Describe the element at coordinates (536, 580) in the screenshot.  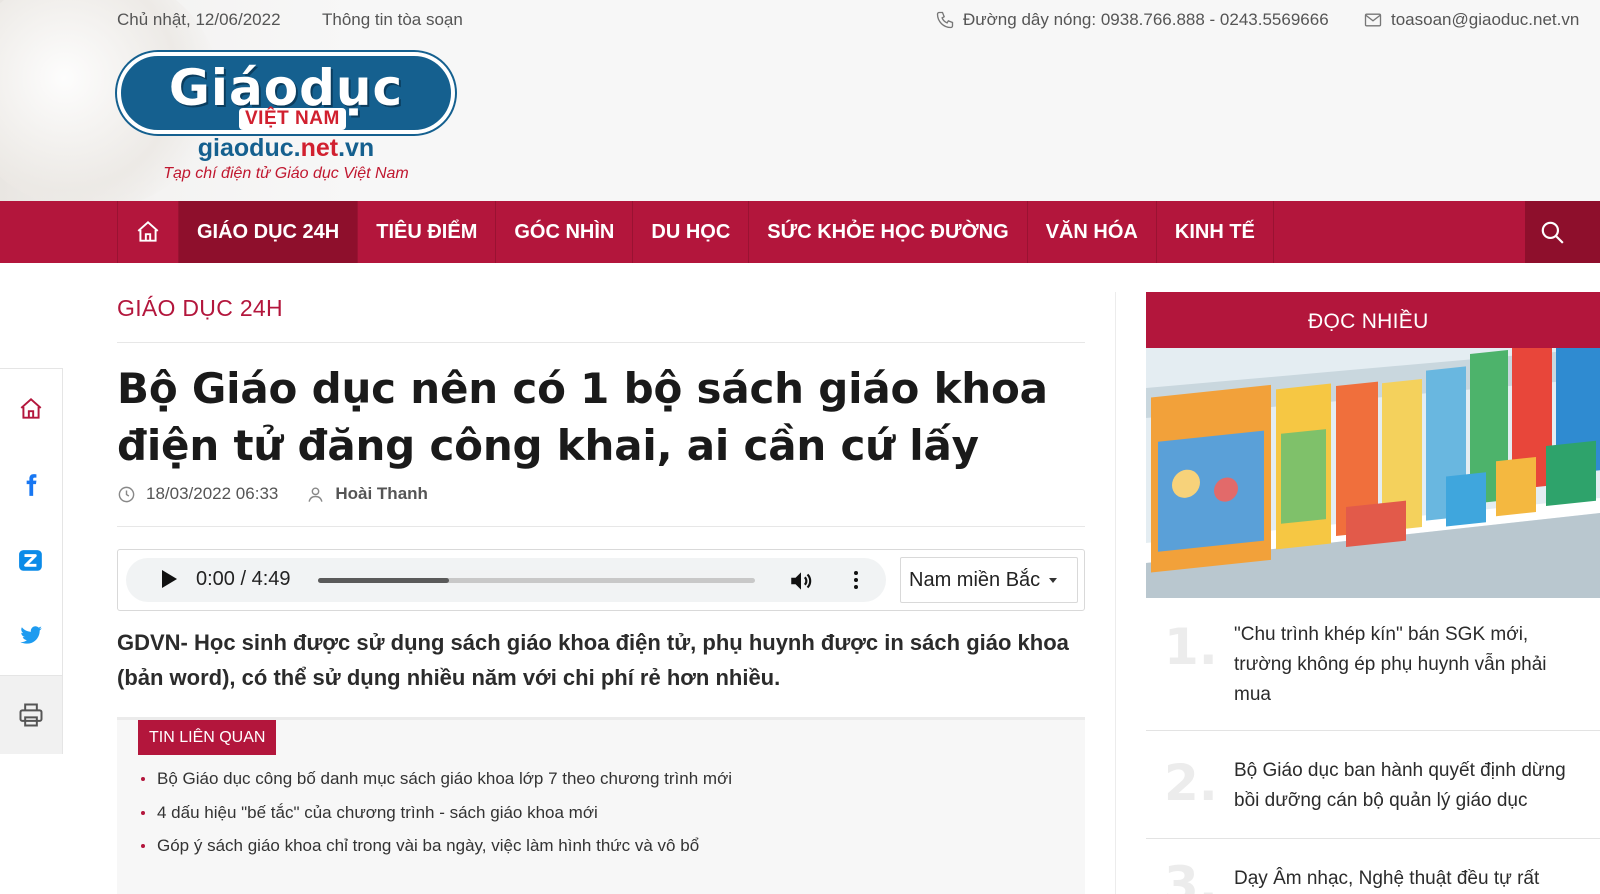
I see `audio-progress-track` at that location.